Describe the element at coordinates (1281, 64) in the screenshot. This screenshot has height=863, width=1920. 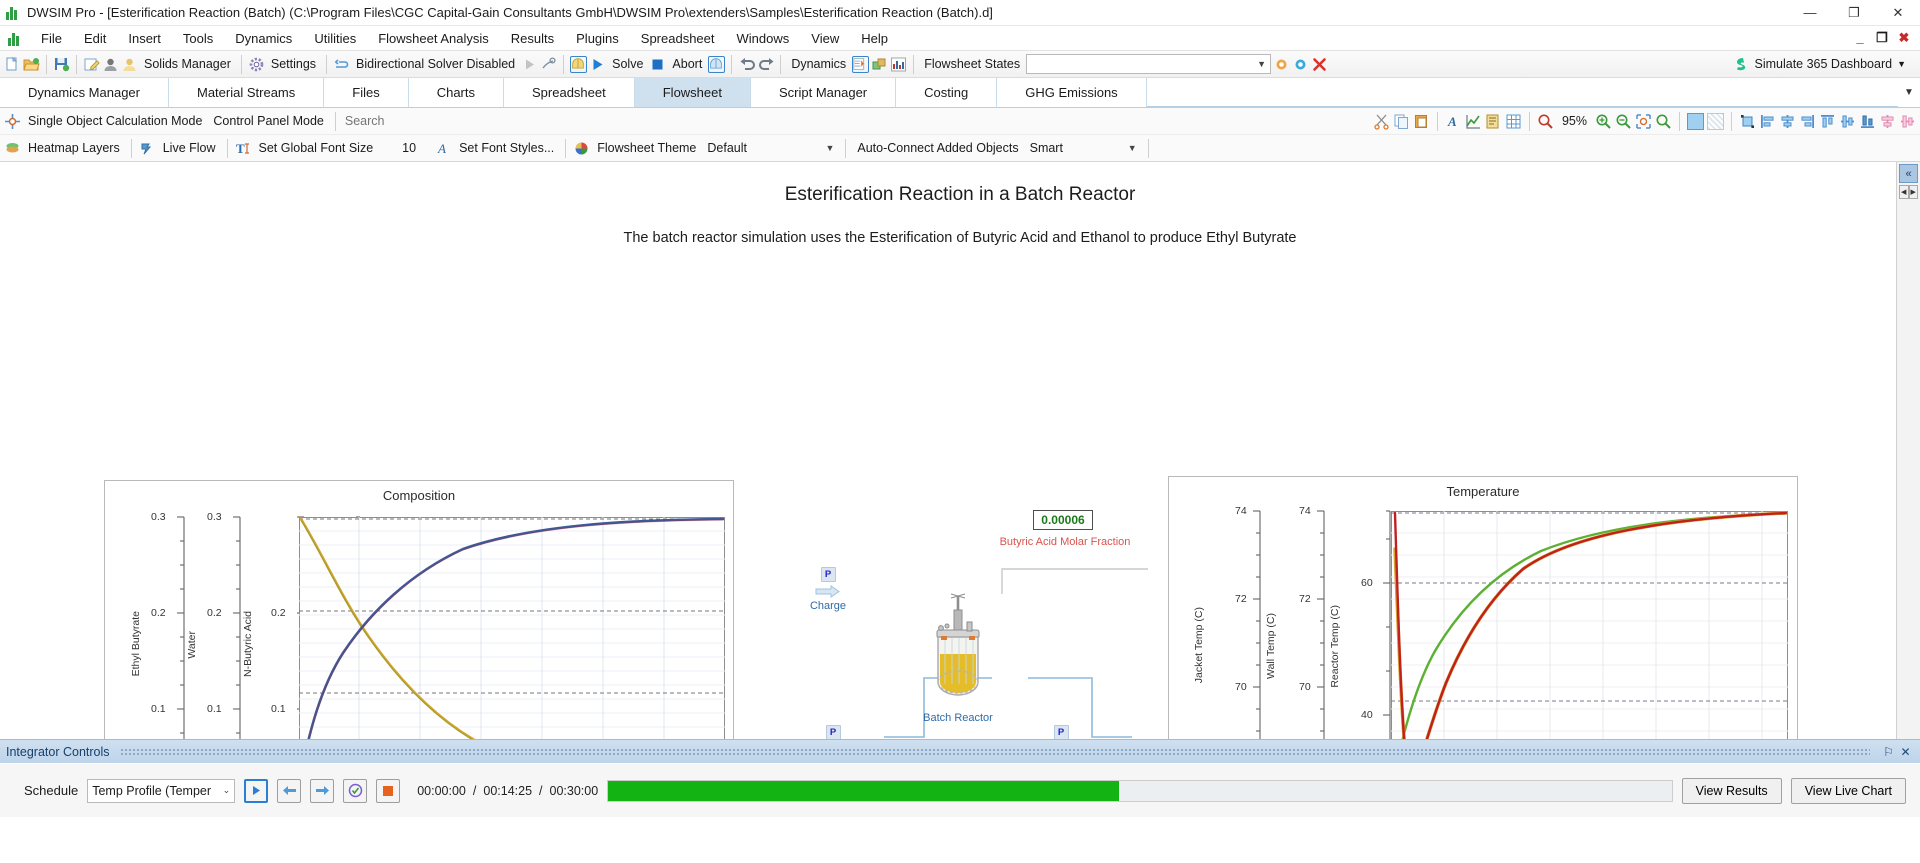
I see `state-save-icon` at that location.